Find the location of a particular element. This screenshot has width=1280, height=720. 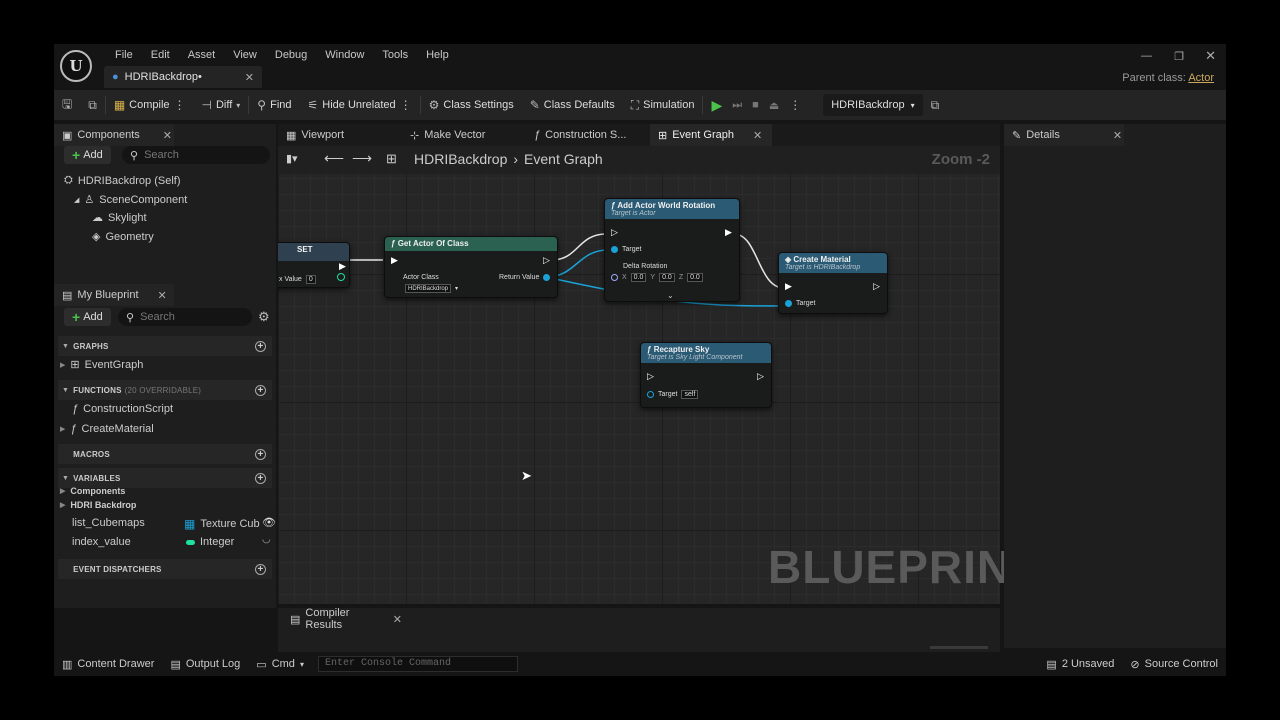

pin-return-value: Return Value is located at coordinates (525, 277).